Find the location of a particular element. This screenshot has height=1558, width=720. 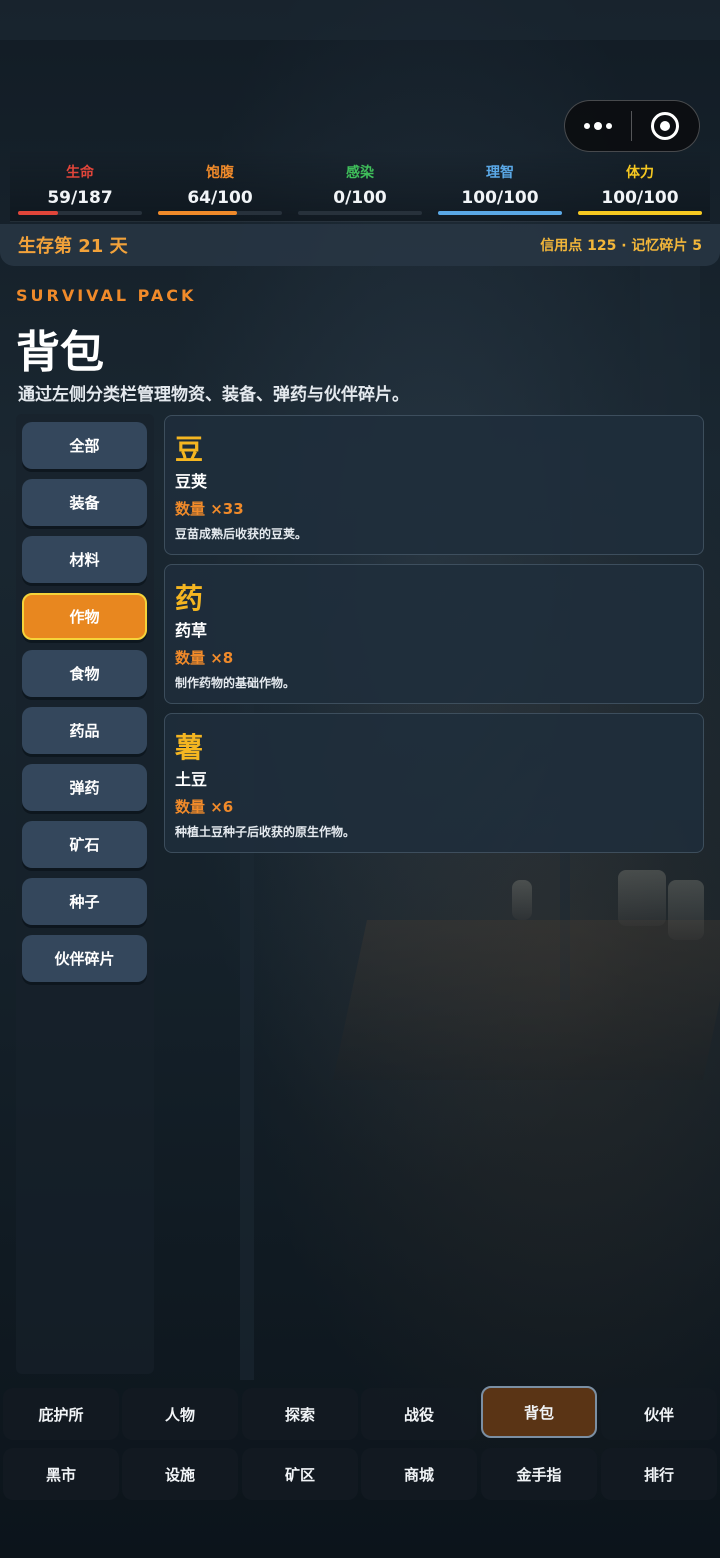

nav-ranking: 排行 is located at coordinates (659, 1474).